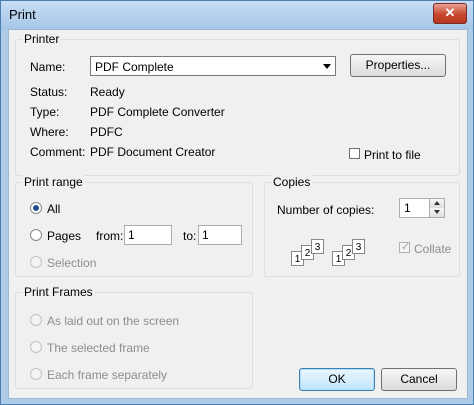 Image resolution: width=474 pixels, height=405 pixels. Describe the element at coordinates (113, 321) in the screenshot. I see `laid-out-label: As laid out on the screen` at that location.